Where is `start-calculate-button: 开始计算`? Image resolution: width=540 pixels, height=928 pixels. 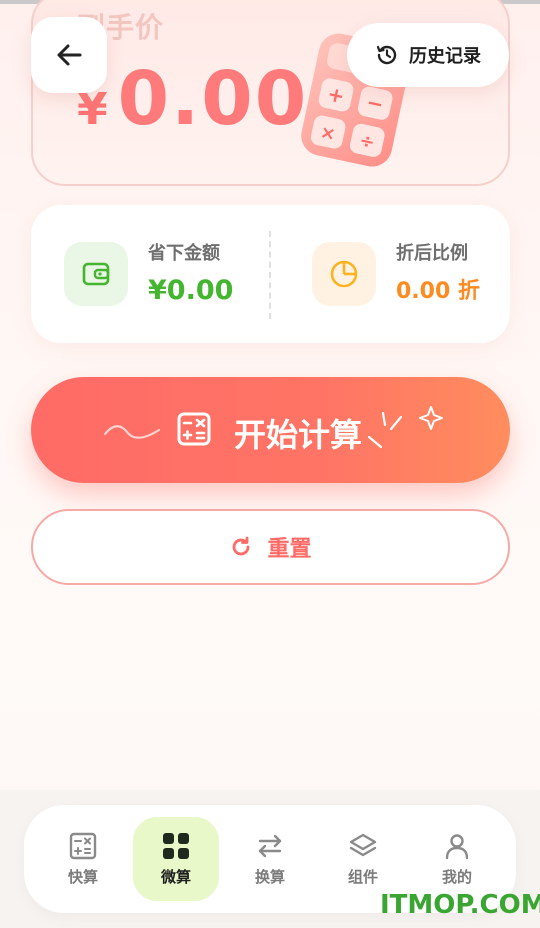
start-calculate-button: 开始计算 is located at coordinates (270, 430).